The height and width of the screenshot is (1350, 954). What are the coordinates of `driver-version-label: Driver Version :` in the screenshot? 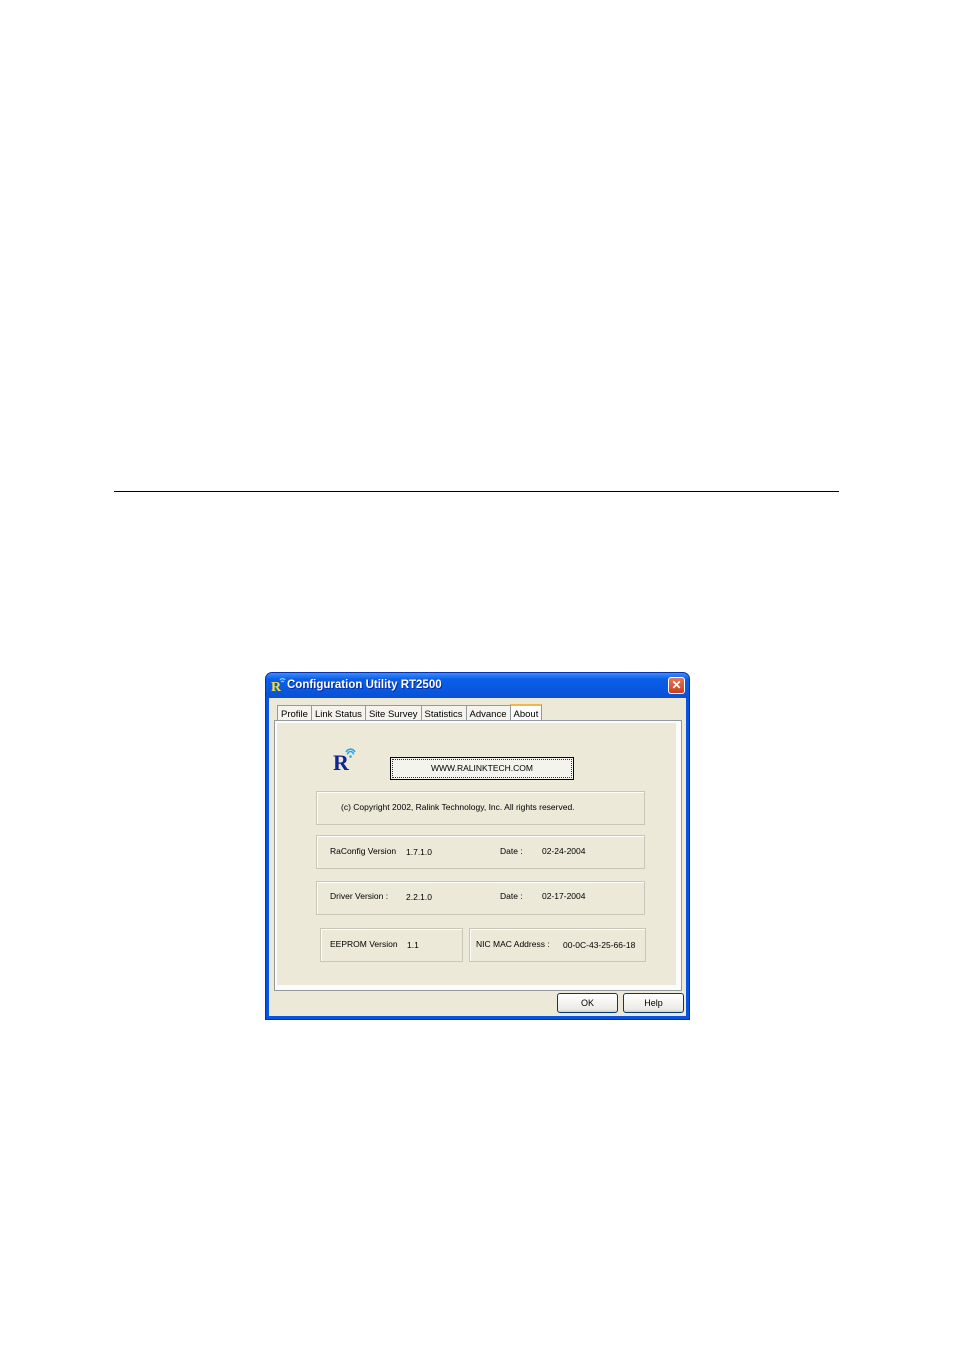 It's located at (359, 896).